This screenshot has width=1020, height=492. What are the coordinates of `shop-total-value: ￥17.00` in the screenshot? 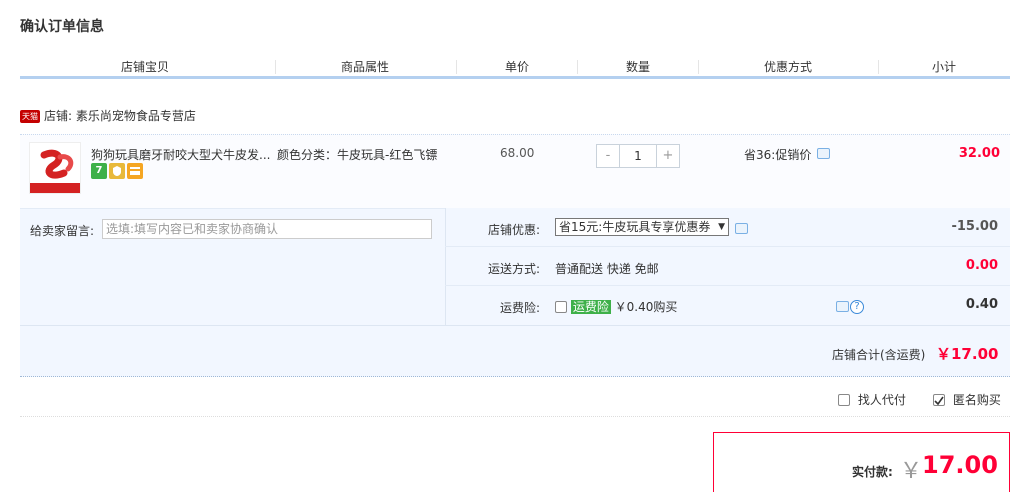 It's located at (967, 354).